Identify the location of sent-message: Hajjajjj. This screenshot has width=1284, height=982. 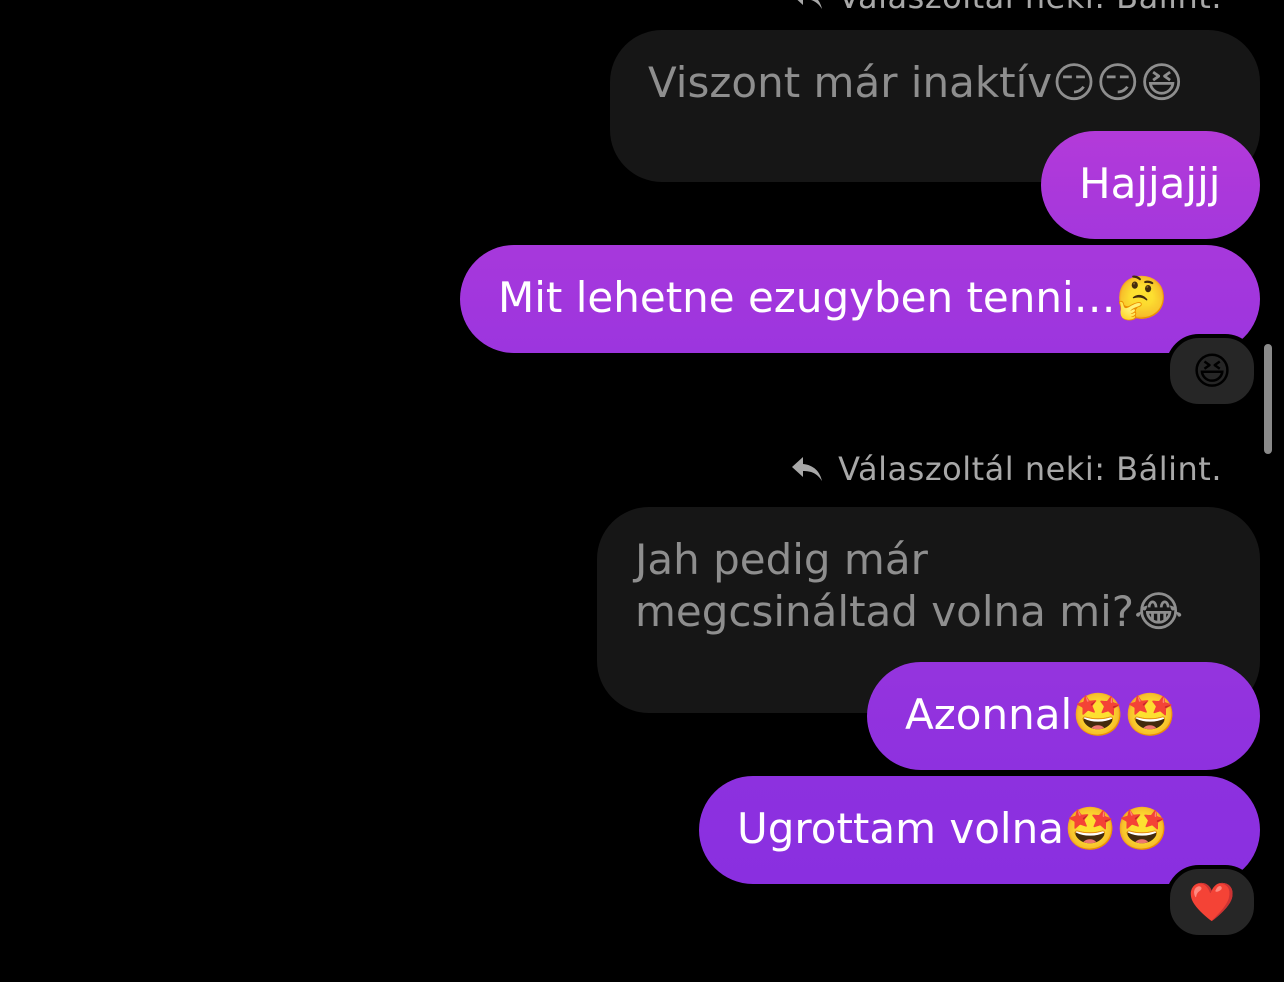
(1150, 185).